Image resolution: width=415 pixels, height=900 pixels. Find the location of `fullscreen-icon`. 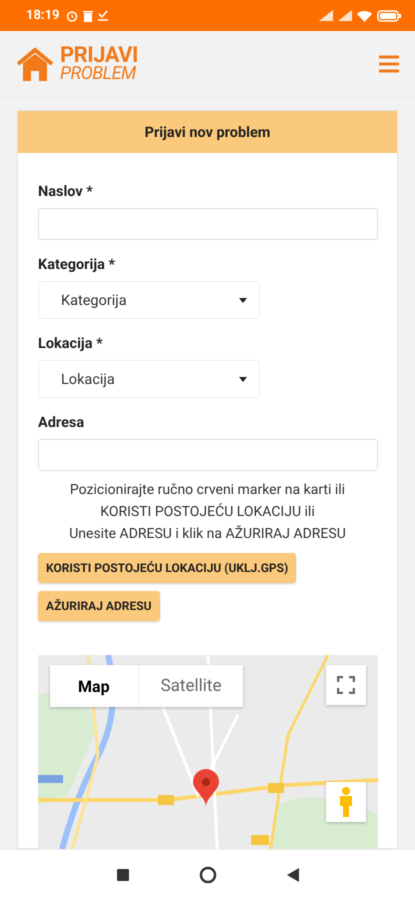

fullscreen-icon is located at coordinates (346, 685).